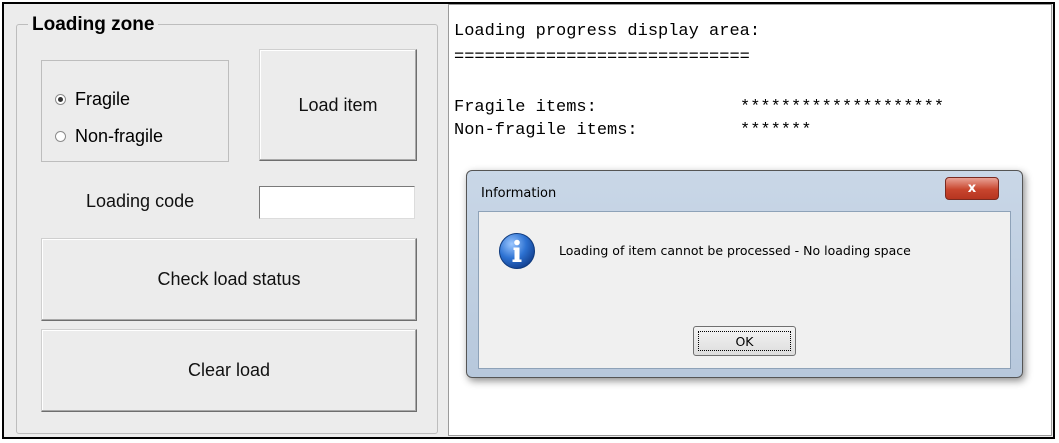 This screenshot has height=443, width=1059. I want to click on ok-button: OK, so click(744, 341).